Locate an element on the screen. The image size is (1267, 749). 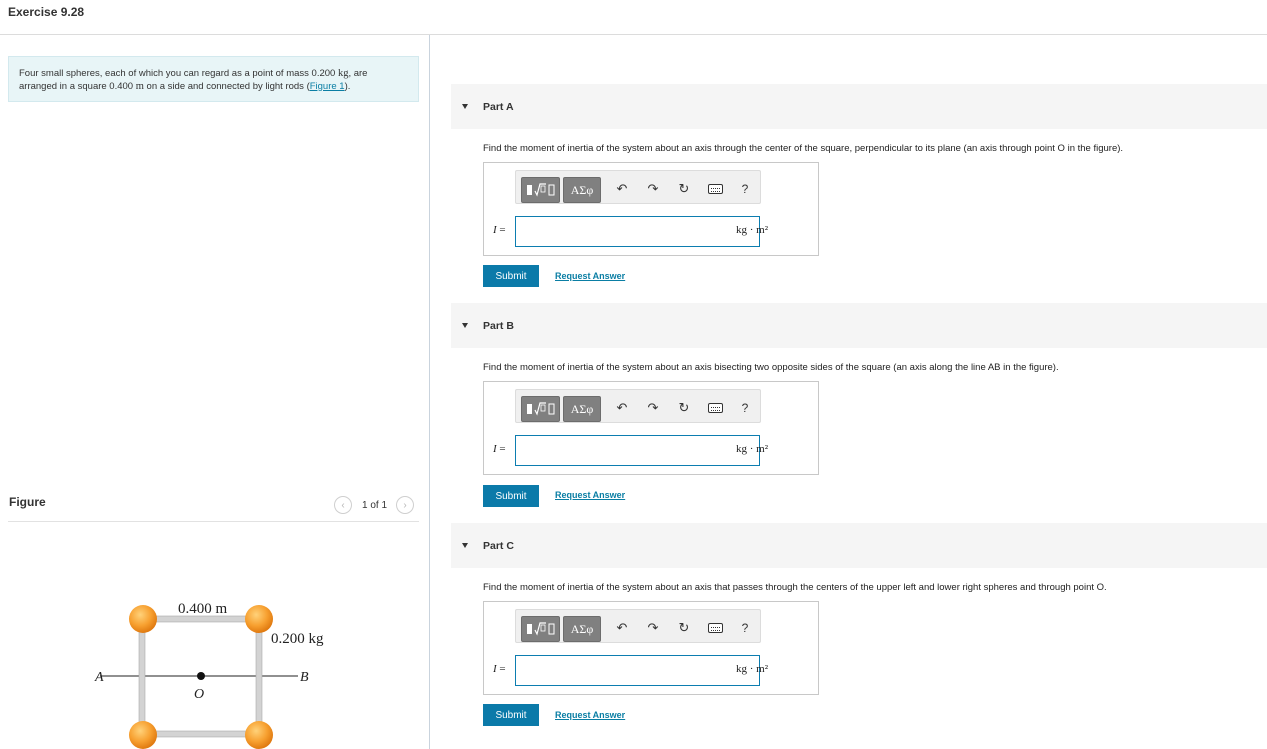
part-a-request-answer-link: Request Answer is located at coordinates (590, 276).